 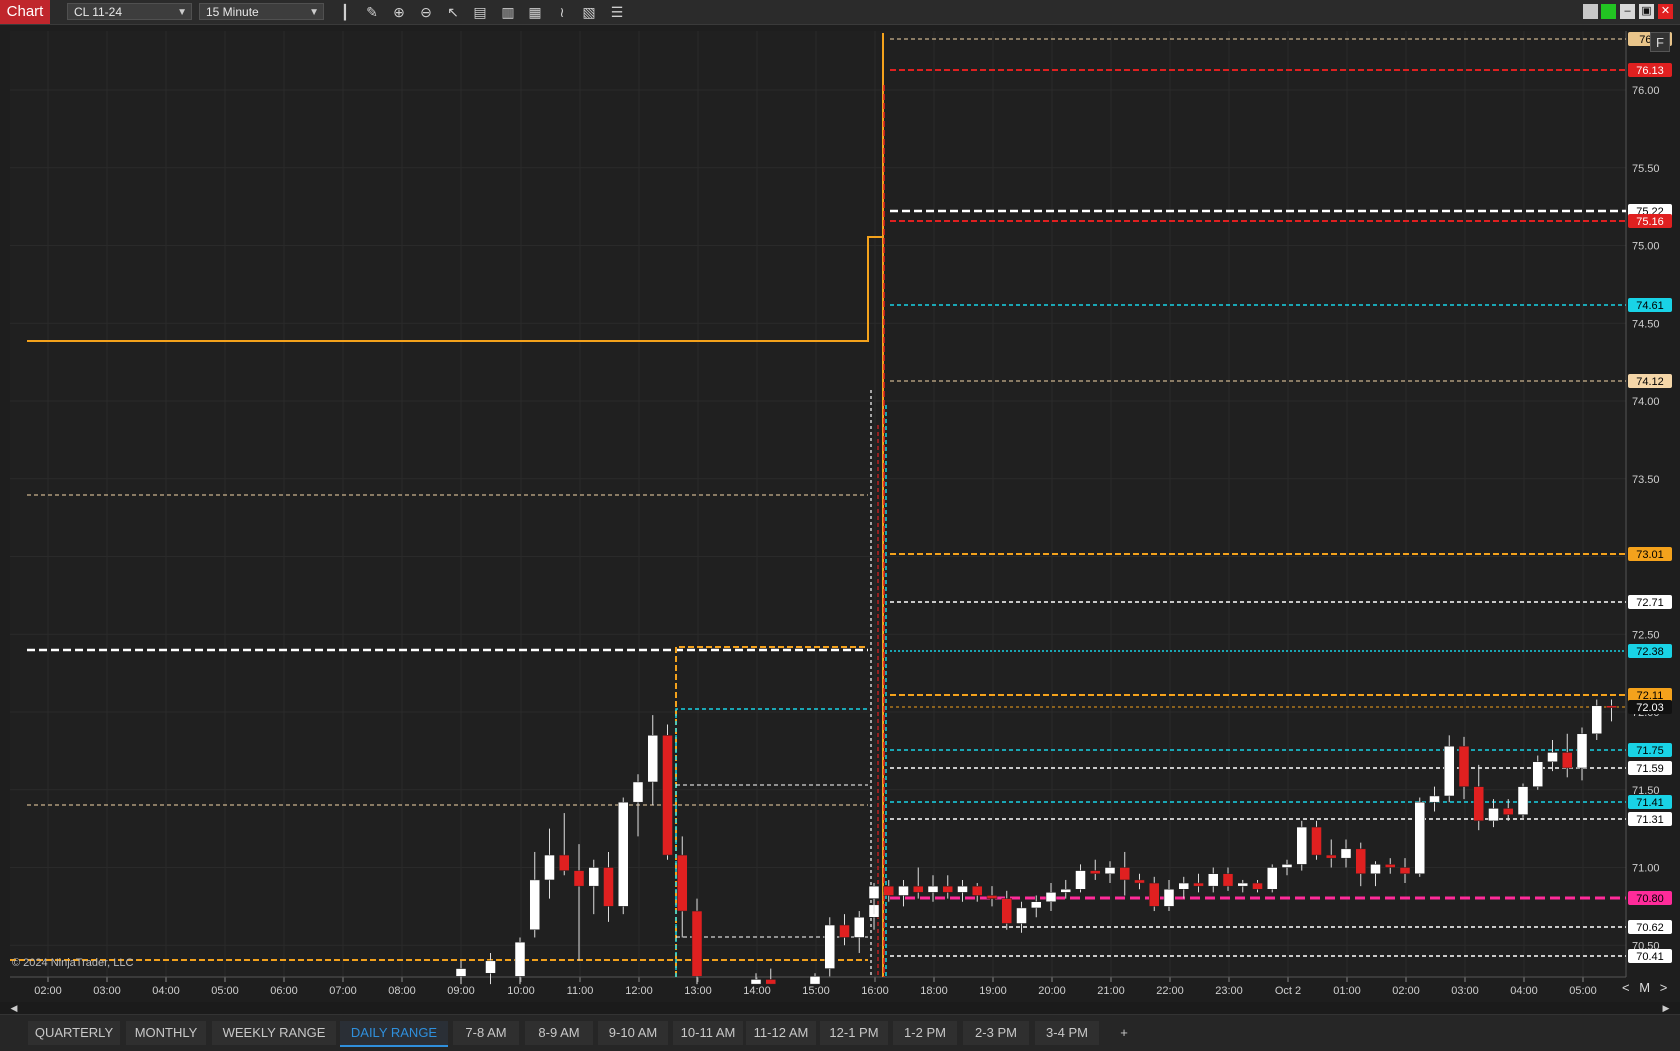 What do you see at coordinates (1650, 603) in the screenshot?
I see `price-tag-label: 72.71` at bounding box center [1650, 603].